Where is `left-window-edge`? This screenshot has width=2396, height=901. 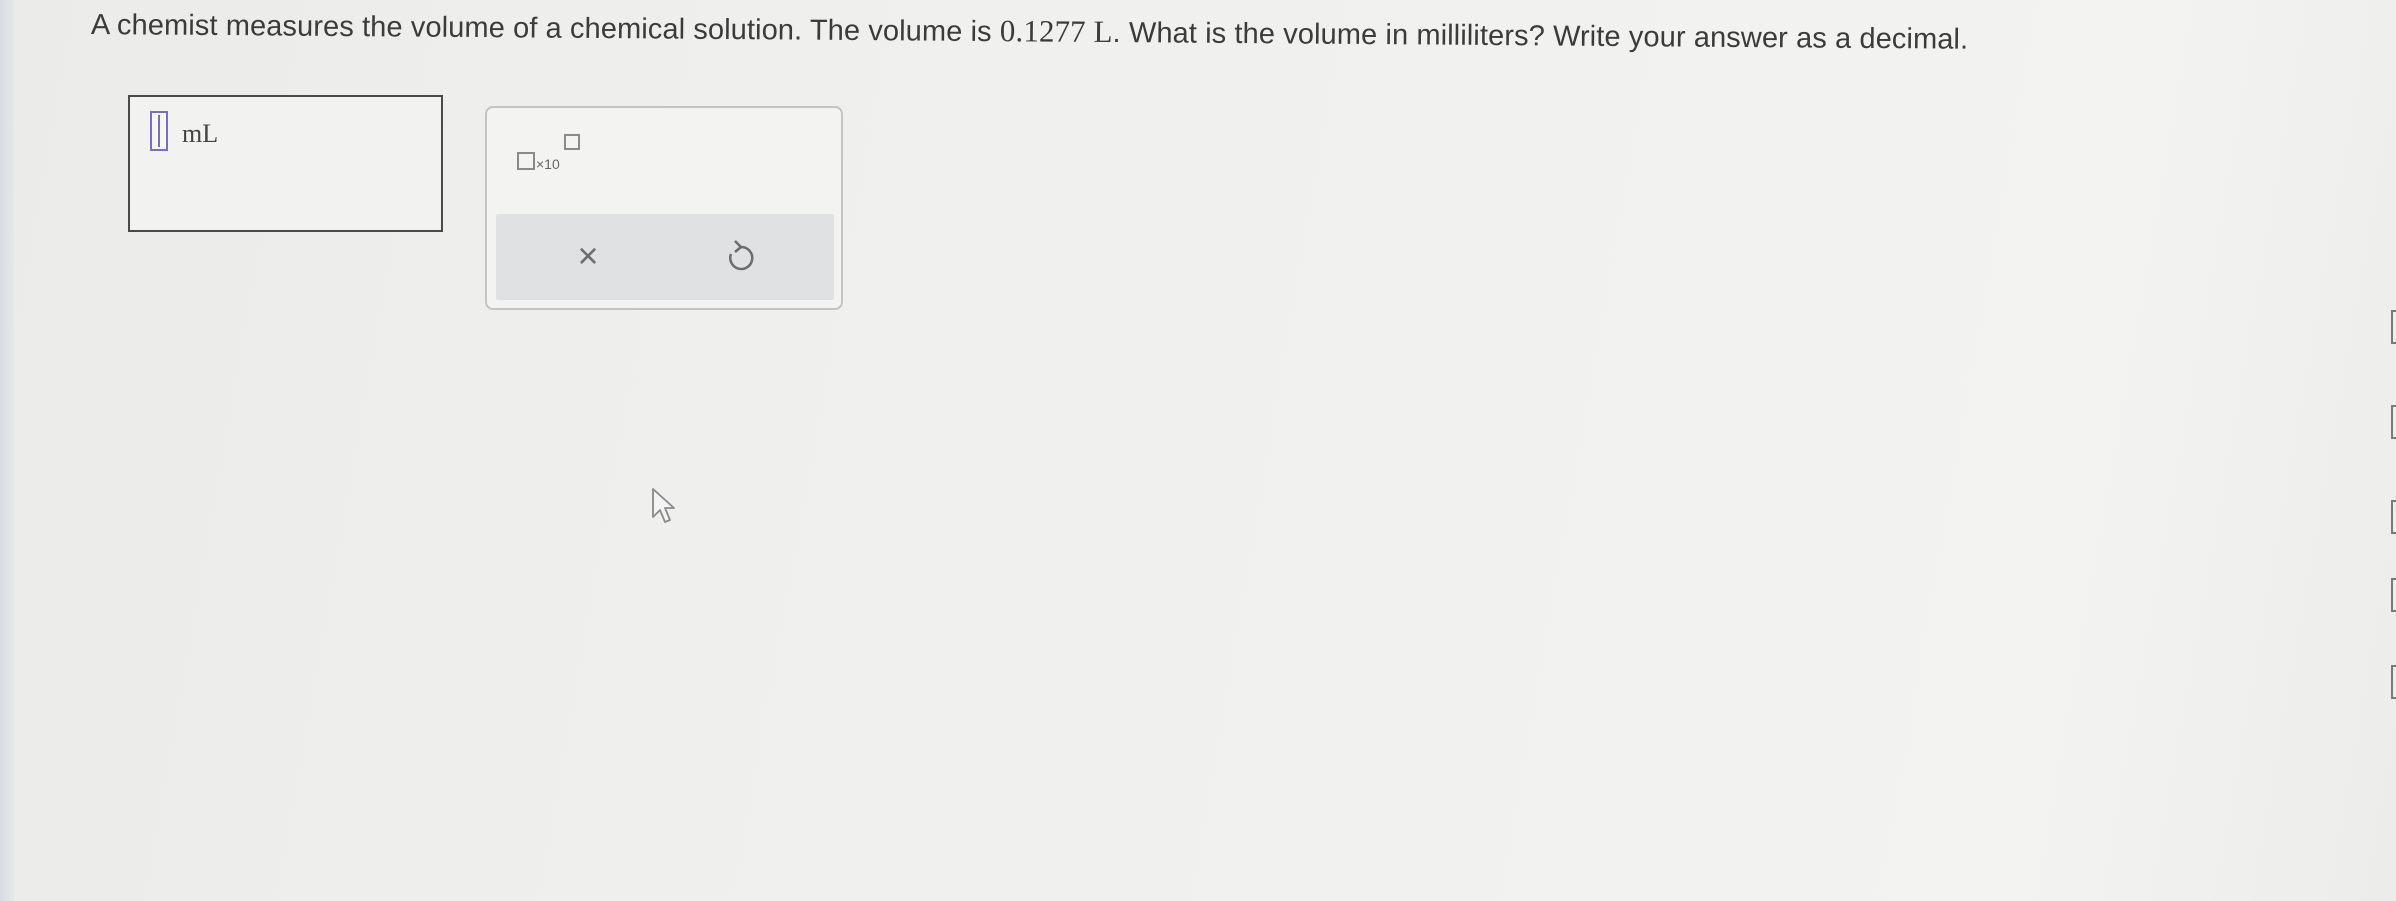 left-window-edge is located at coordinates (7, 450).